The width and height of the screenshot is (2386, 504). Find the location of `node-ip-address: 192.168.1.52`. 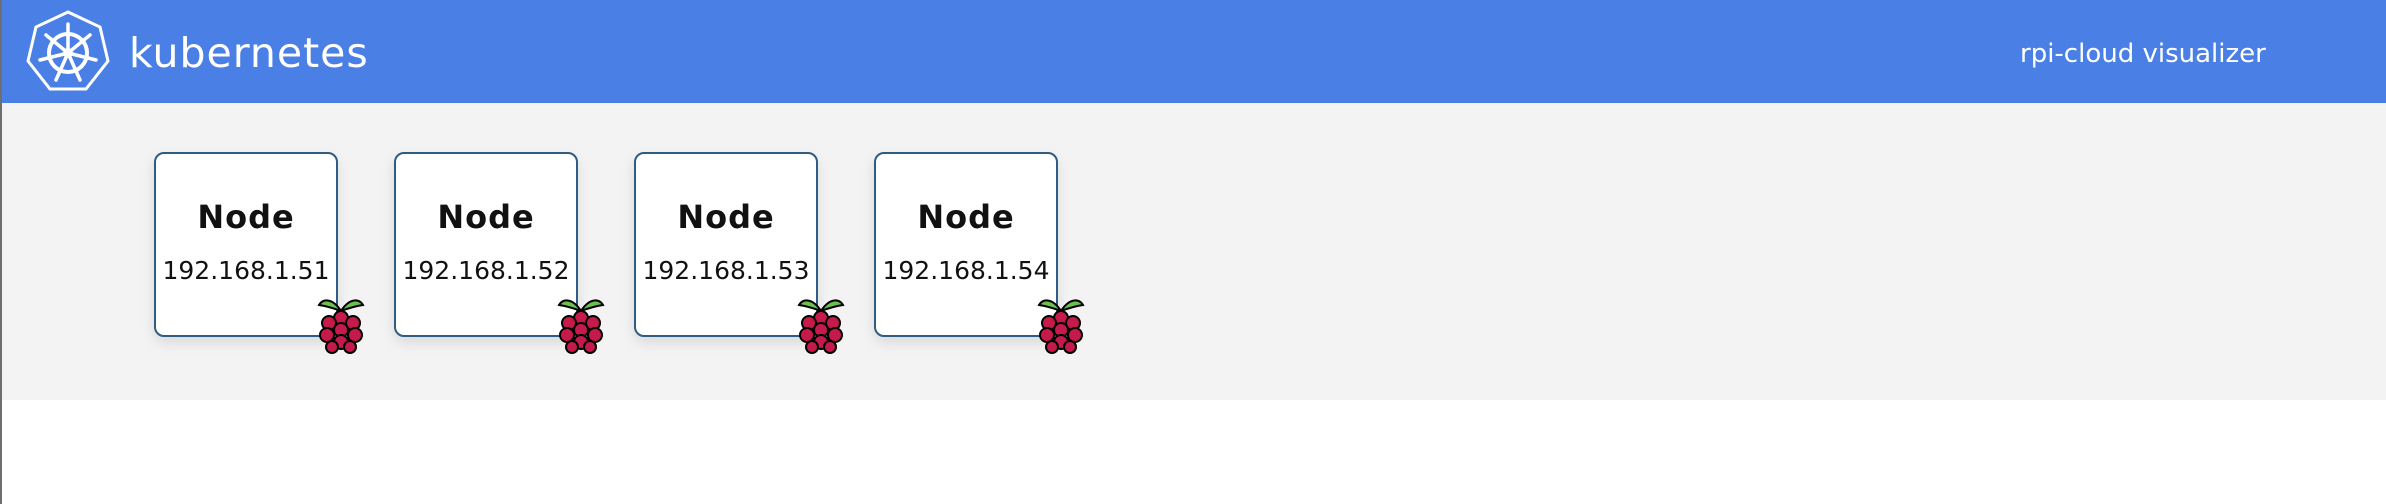

node-ip-address: 192.168.1.52 is located at coordinates (486, 270).